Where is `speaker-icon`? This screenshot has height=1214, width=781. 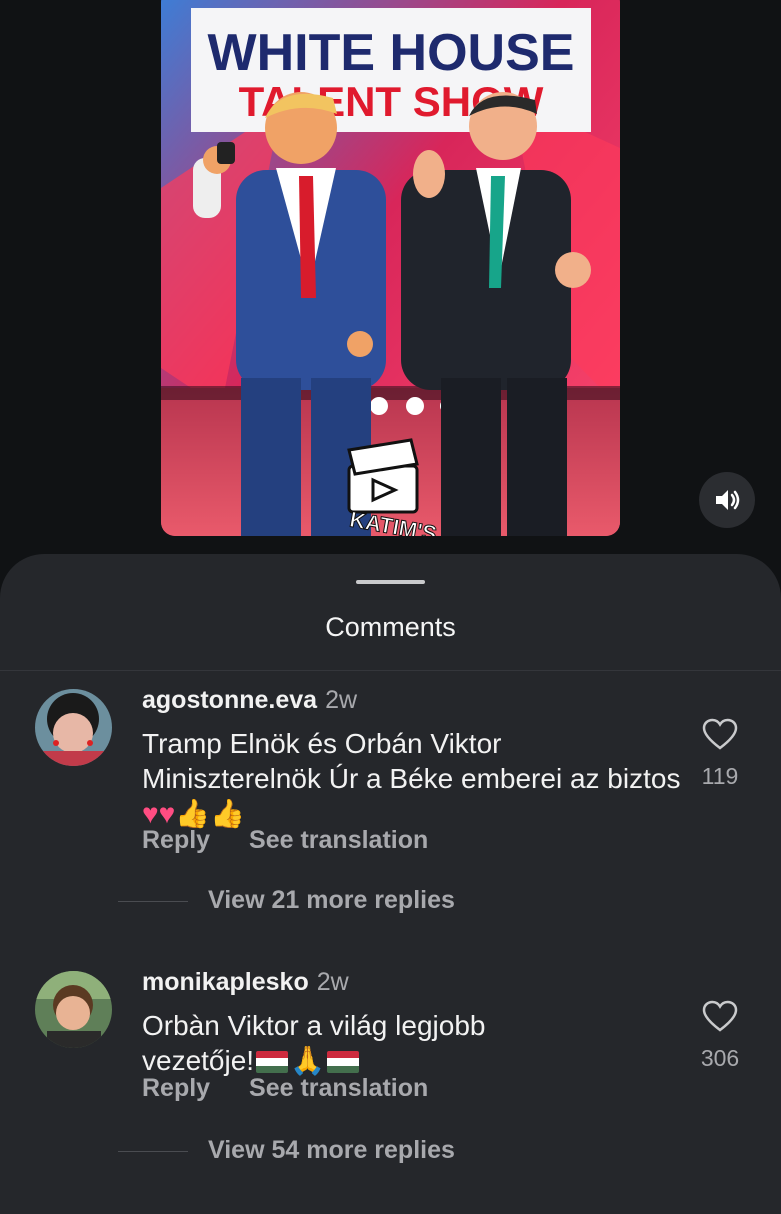
speaker-icon is located at coordinates (728, 500).